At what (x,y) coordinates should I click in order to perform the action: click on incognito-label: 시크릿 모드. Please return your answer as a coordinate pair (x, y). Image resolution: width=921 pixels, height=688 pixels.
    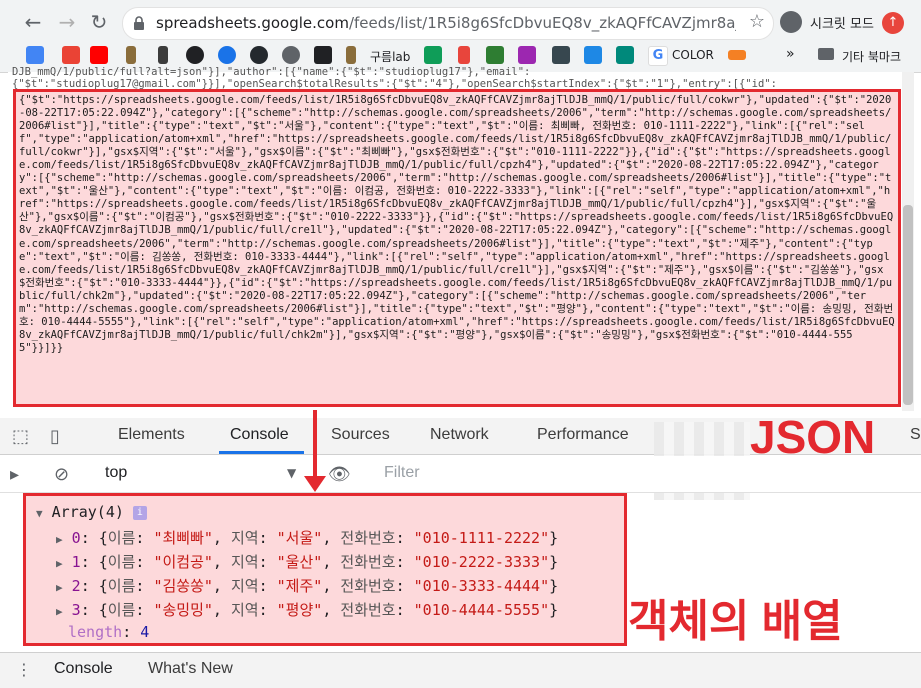
    Looking at the image, I should click on (842, 24).